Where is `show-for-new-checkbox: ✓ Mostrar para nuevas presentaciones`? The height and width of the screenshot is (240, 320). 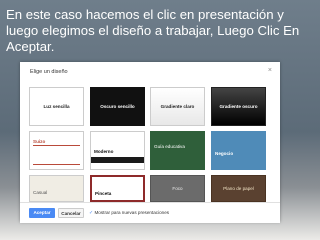 show-for-new-checkbox: ✓ Mostrar para nuevas presentaciones is located at coordinates (129, 213).